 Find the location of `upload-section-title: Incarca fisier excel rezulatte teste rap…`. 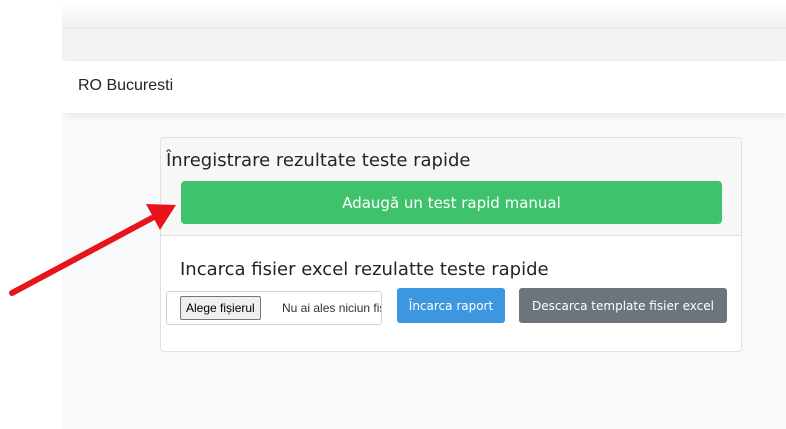

upload-section-title: Incarca fisier excel rezulatte teste rap… is located at coordinates (364, 269).